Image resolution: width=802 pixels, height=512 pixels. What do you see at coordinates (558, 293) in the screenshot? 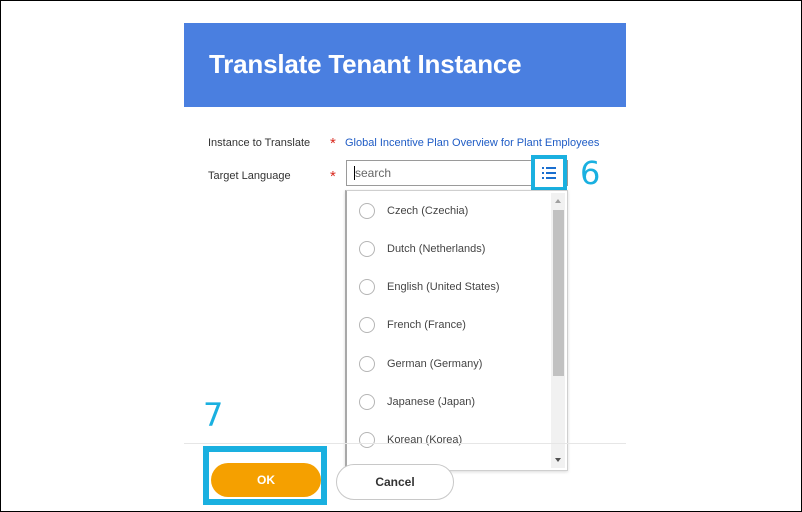
I see `scrollbar-thumb` at bounding box center [558, 293].